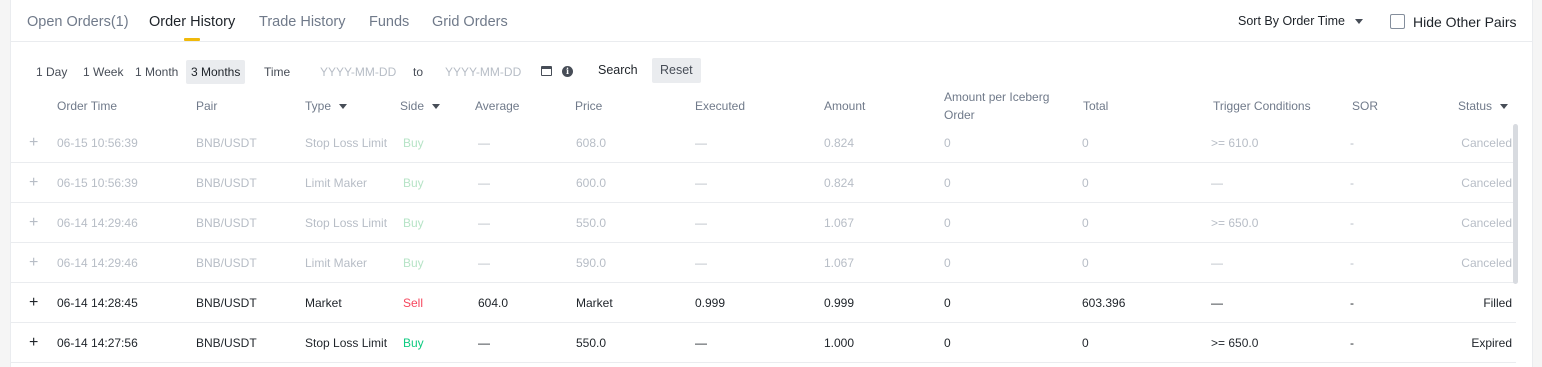  Describe the element at coordinates (103, 72) in the screenshot. I see `range-1-week: 1 Week` at that location.